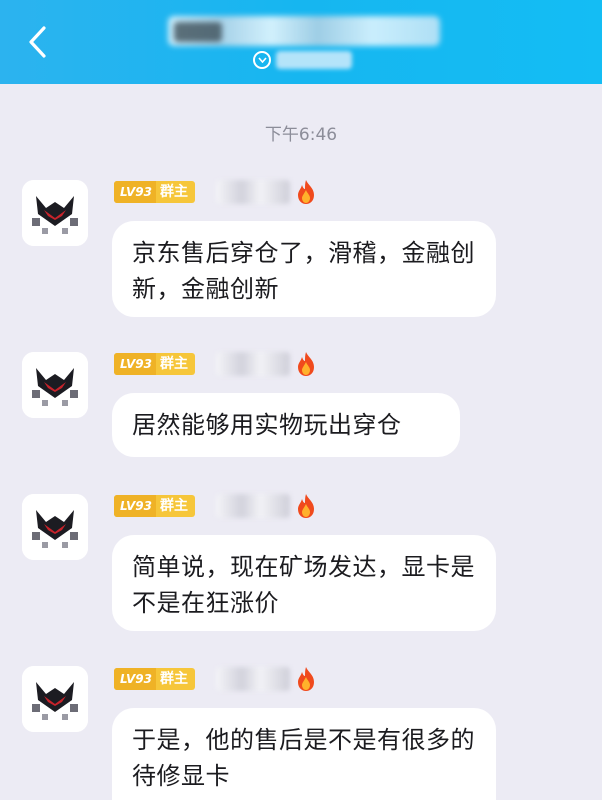 This screenshot has width=602, height=800. What do you see at coordinates (301, 42) in the screenshot?
I see `chat-header` at bounding box center [301, 42].